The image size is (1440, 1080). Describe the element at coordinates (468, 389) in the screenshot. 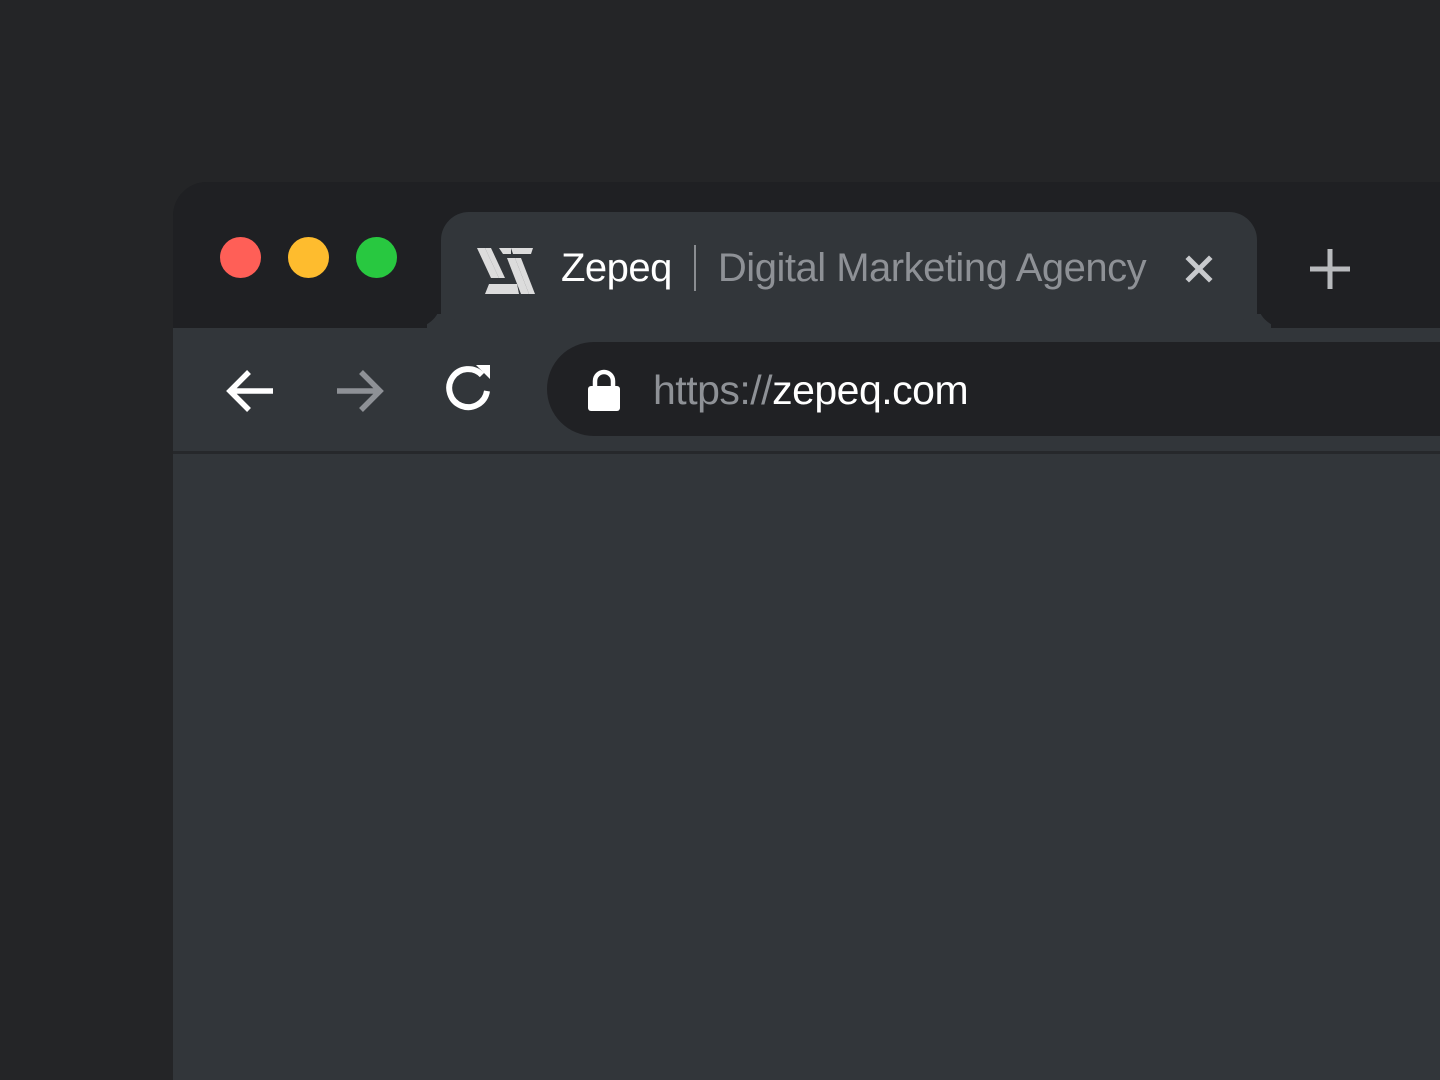

I see `reload-icon` at that location.